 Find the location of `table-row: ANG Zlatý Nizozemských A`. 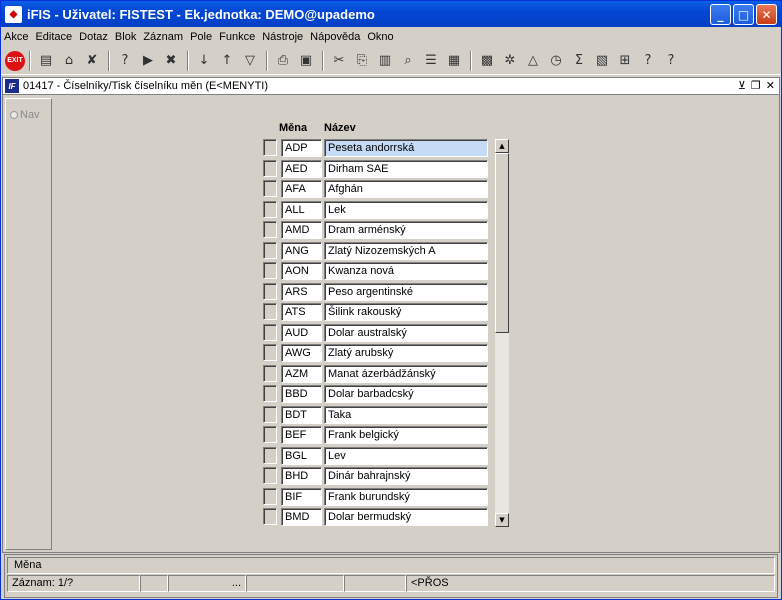

table-row: ANG Zlatý Nizozemských A is located at coordinates (375, 250).